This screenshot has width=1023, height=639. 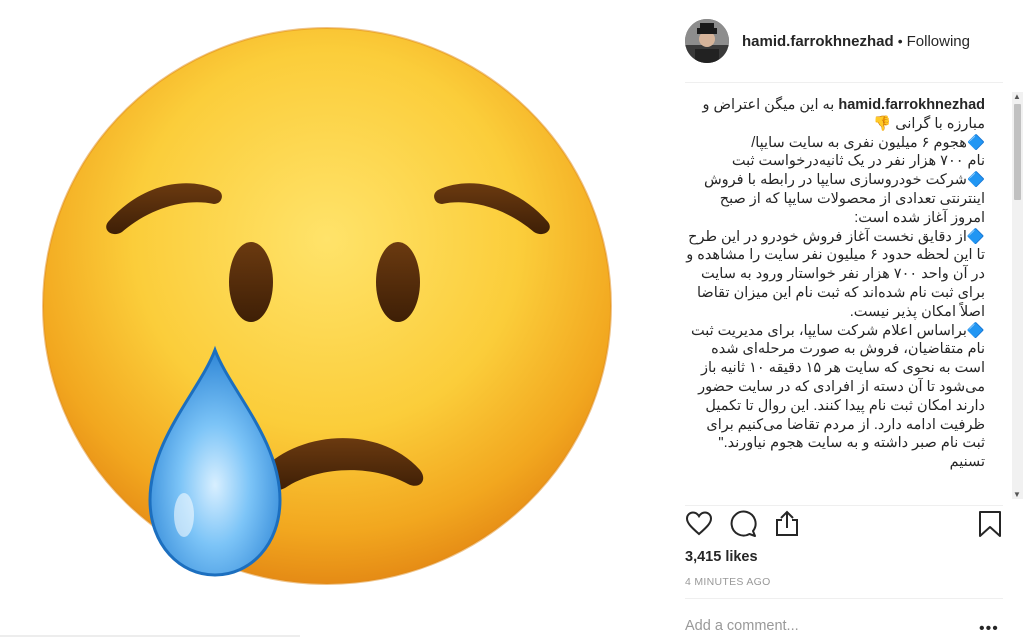 I want to click on post-timestamp: 4 MINUTES AGO, so click(x=728, y=582).